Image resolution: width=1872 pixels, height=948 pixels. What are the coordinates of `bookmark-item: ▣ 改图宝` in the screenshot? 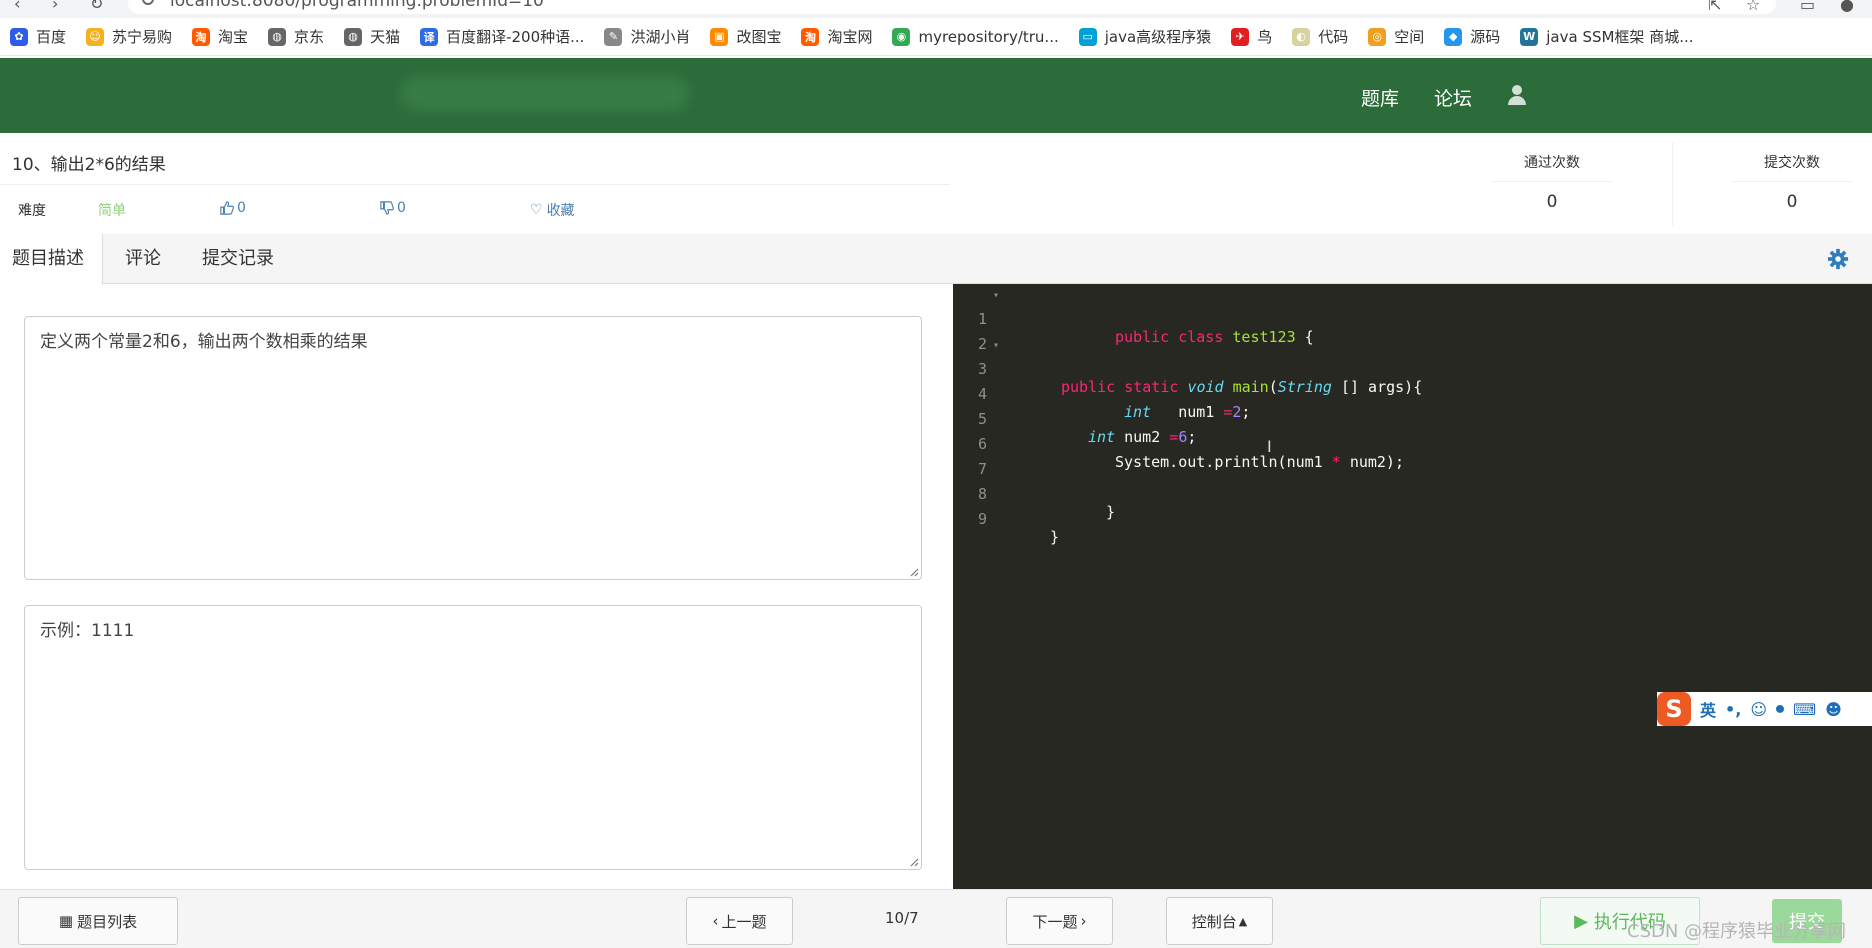 It's located at (745, 36).